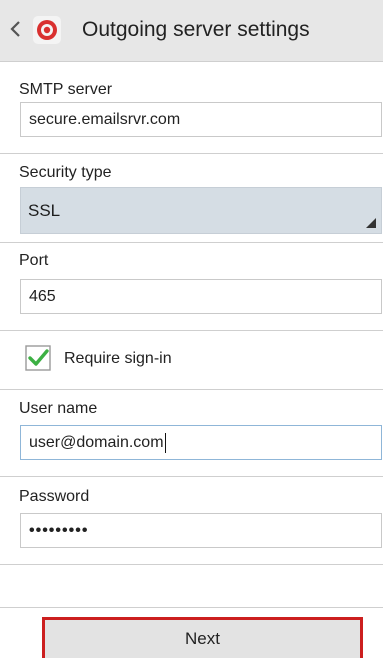 This screenshot has width=383, height=658. Describe the element at coordinates (54, 496) in the screenshot. I see `password-label: Password` at that location.